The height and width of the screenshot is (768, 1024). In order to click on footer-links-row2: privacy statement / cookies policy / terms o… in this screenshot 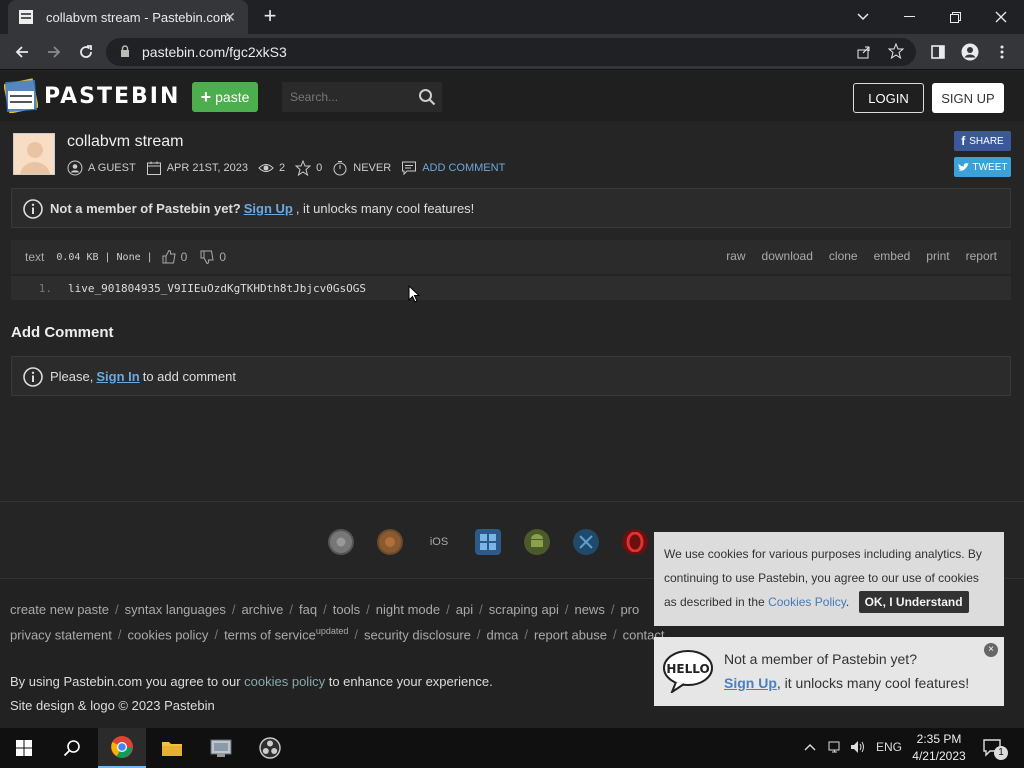, I will do `click(337, 634)`.